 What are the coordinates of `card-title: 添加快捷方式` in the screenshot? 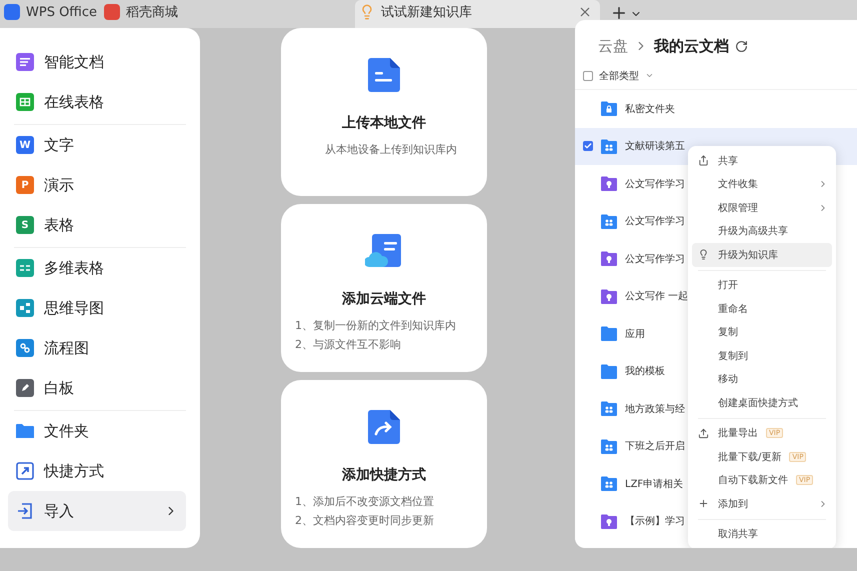 It's located at (384, 475).